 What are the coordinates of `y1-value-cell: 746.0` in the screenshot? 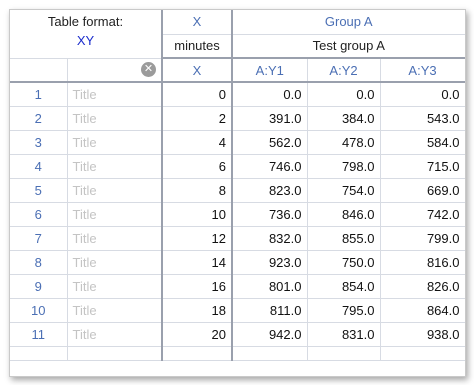 It's located at (270, 166).